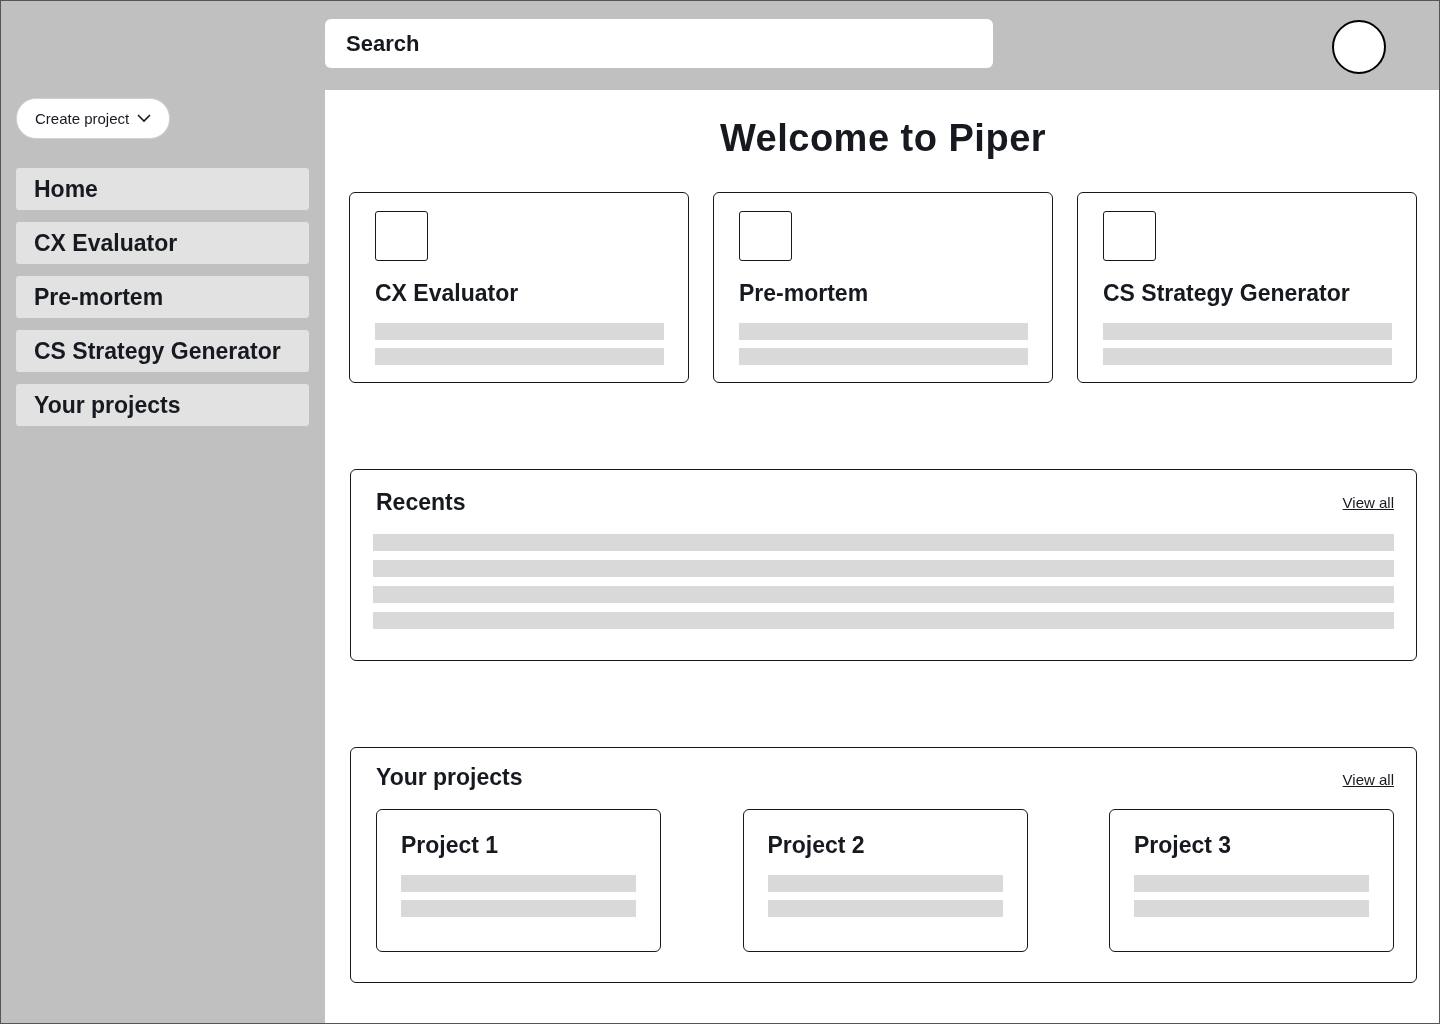 Image resolution: width=1440 pixels, height=1024 pixels. What do you see at coordinates (1359, 47) in the screenshot?
I see `avatar-circle` at bounding box center [1359, 47].